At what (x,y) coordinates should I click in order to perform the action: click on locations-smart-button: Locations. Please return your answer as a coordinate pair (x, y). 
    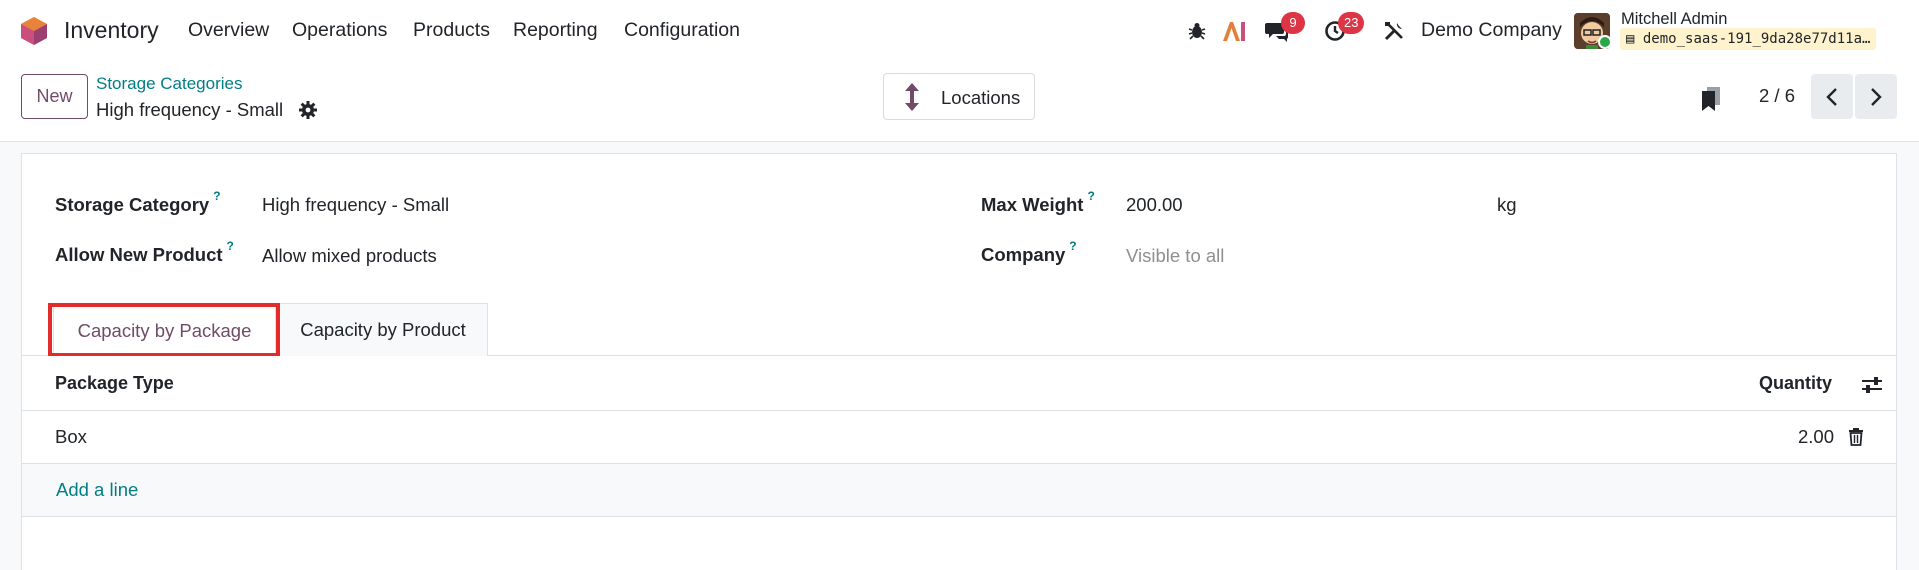
    Looking at the image, I should click on (959, 96).